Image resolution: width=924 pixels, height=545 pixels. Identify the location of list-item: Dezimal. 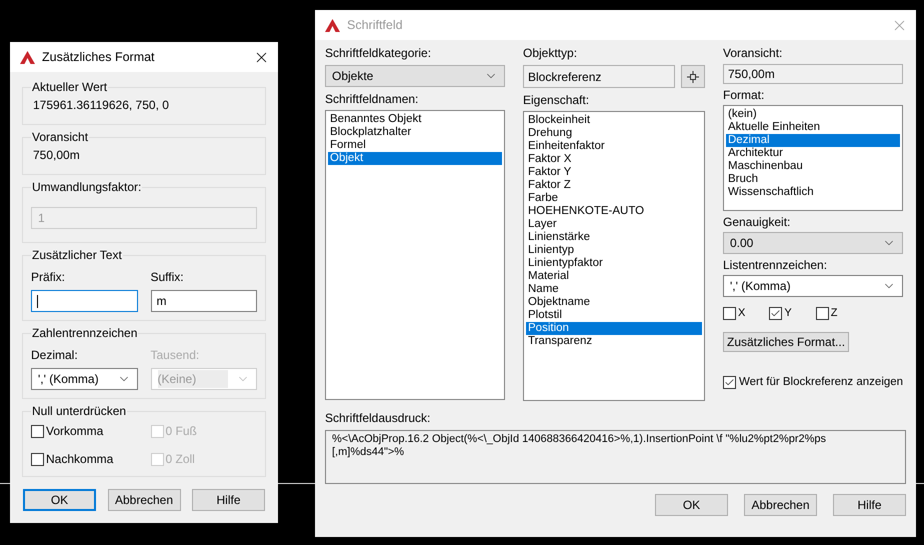
(813, 140).